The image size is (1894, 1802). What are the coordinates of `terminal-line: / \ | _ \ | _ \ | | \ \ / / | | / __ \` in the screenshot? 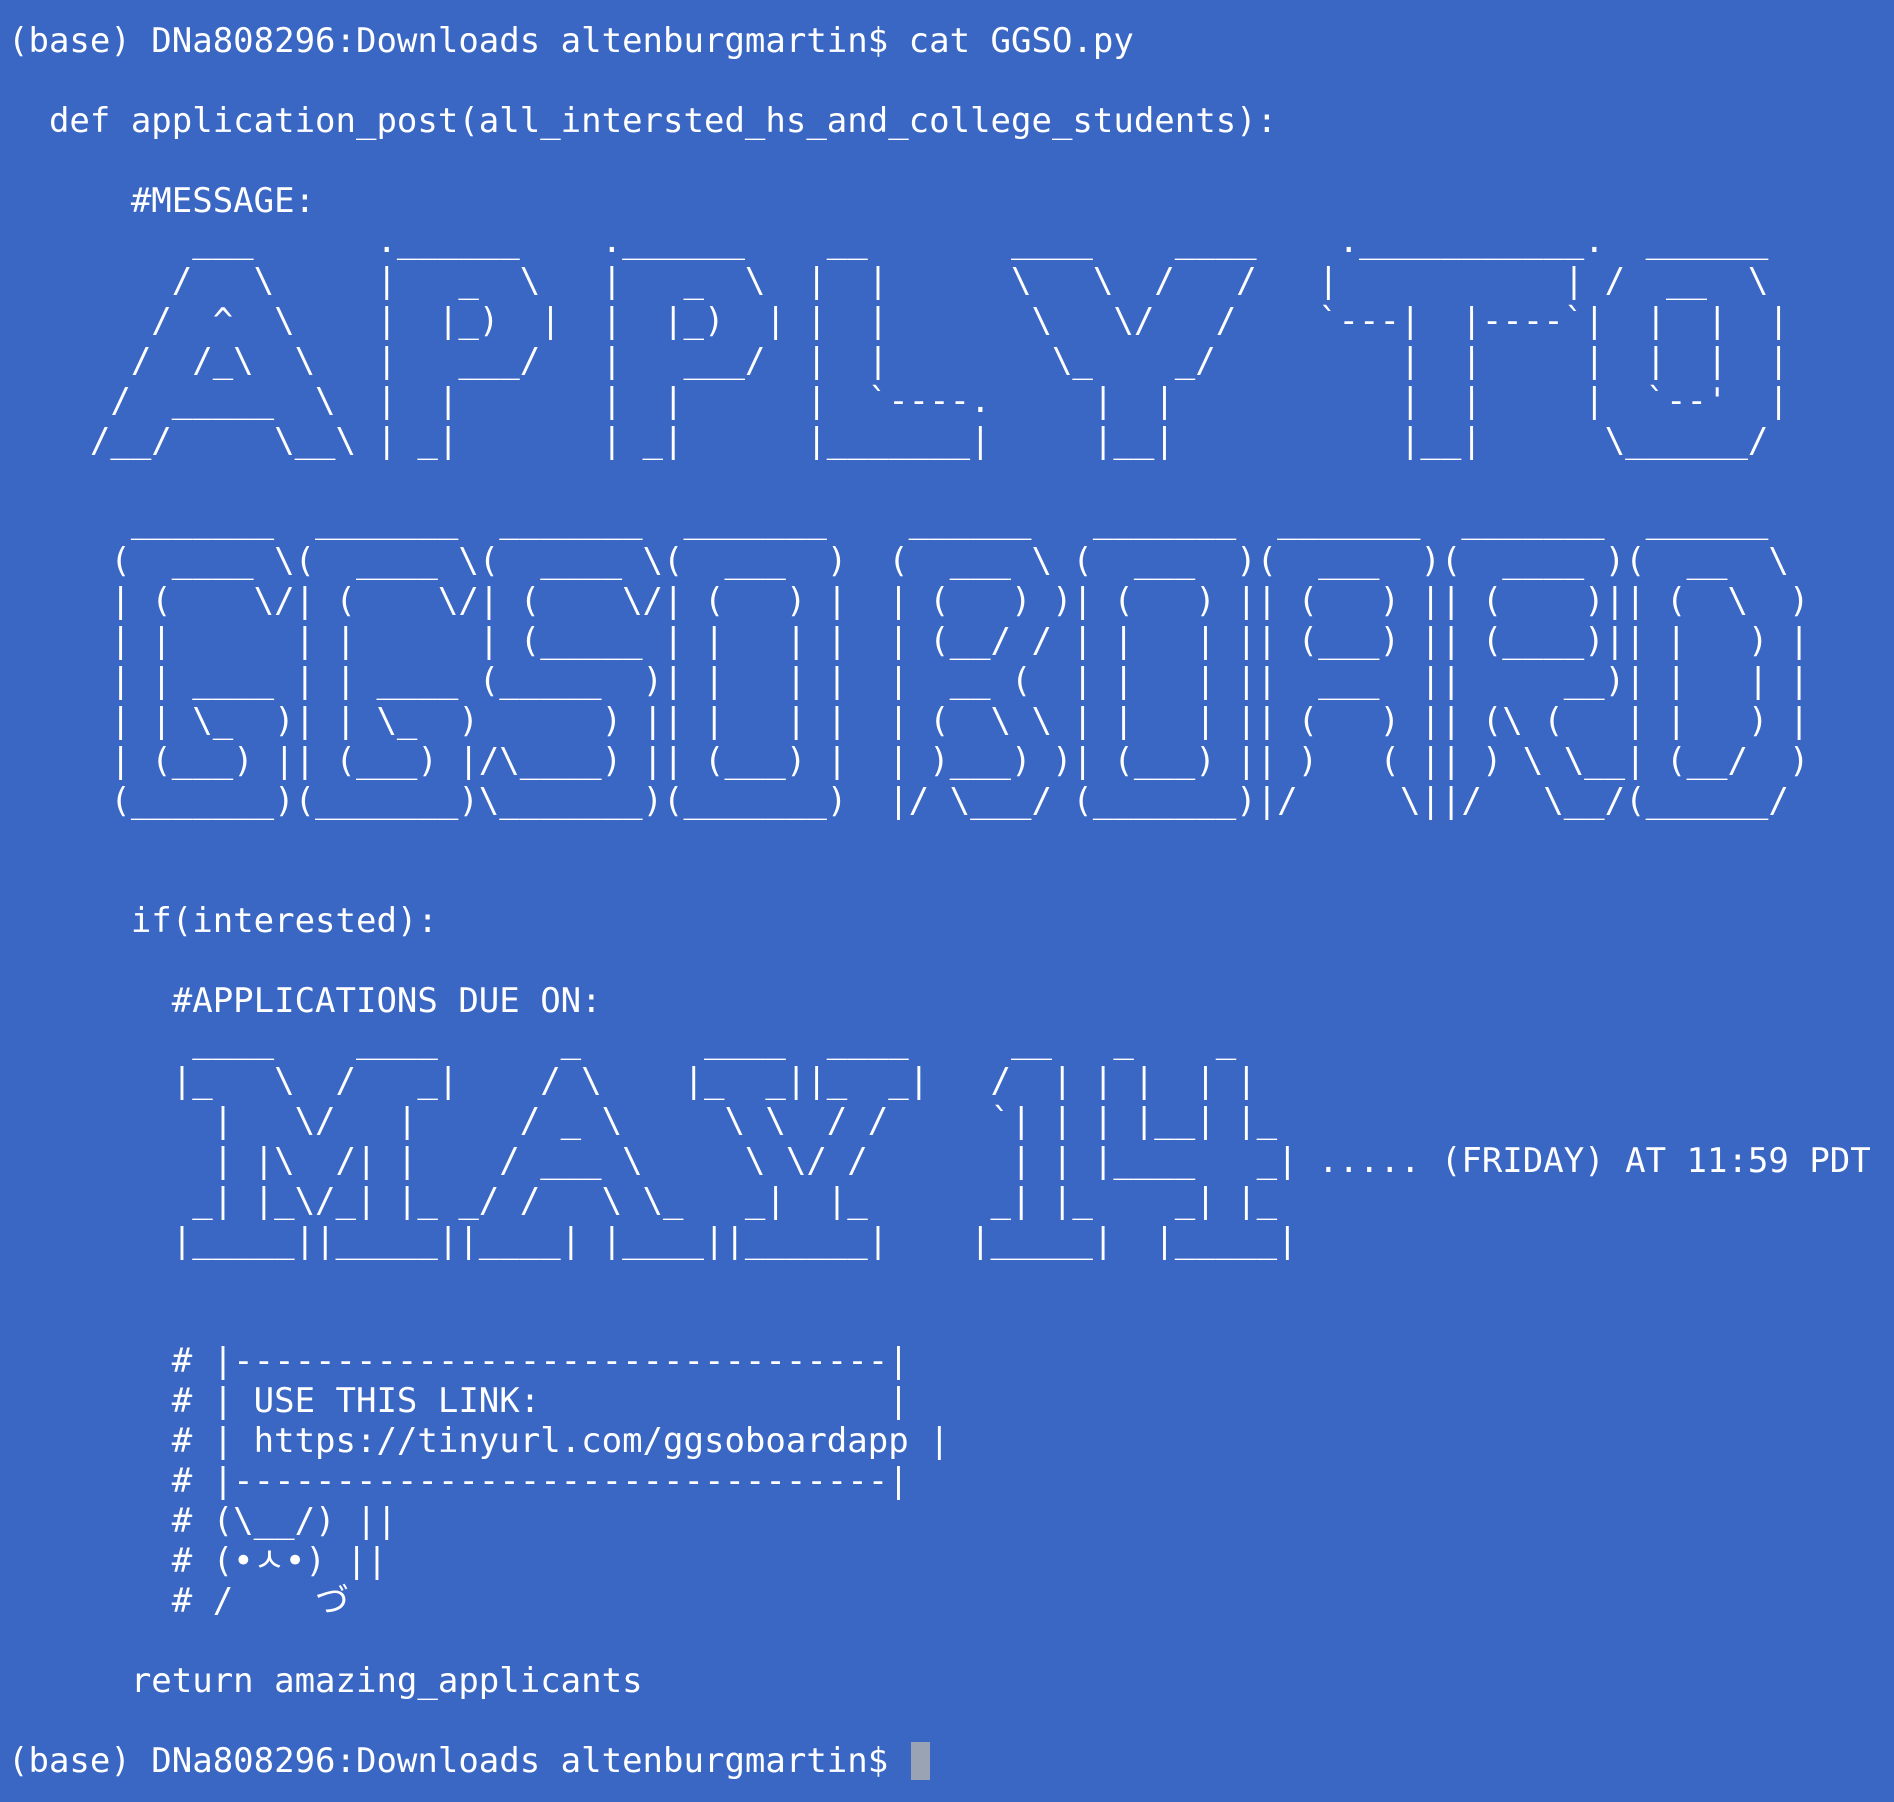 It's located at (888, 281).